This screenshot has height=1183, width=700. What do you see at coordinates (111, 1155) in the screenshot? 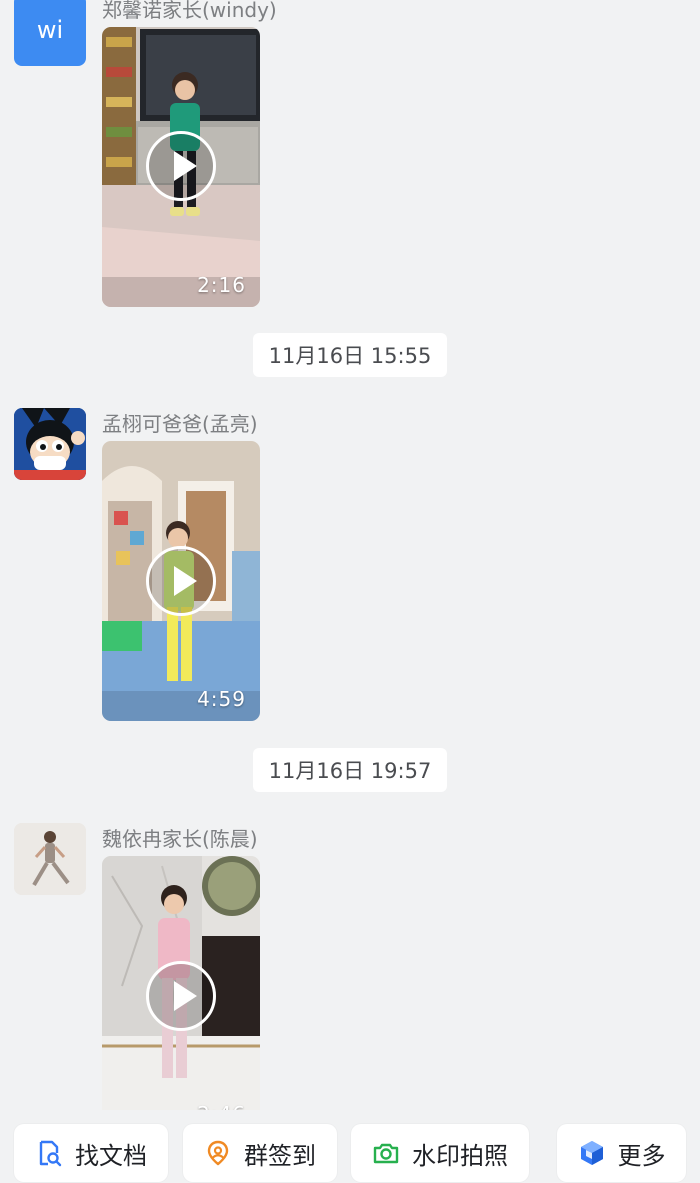
I see `quick-action-label: 找文档` at bounding box center [111, 1155].